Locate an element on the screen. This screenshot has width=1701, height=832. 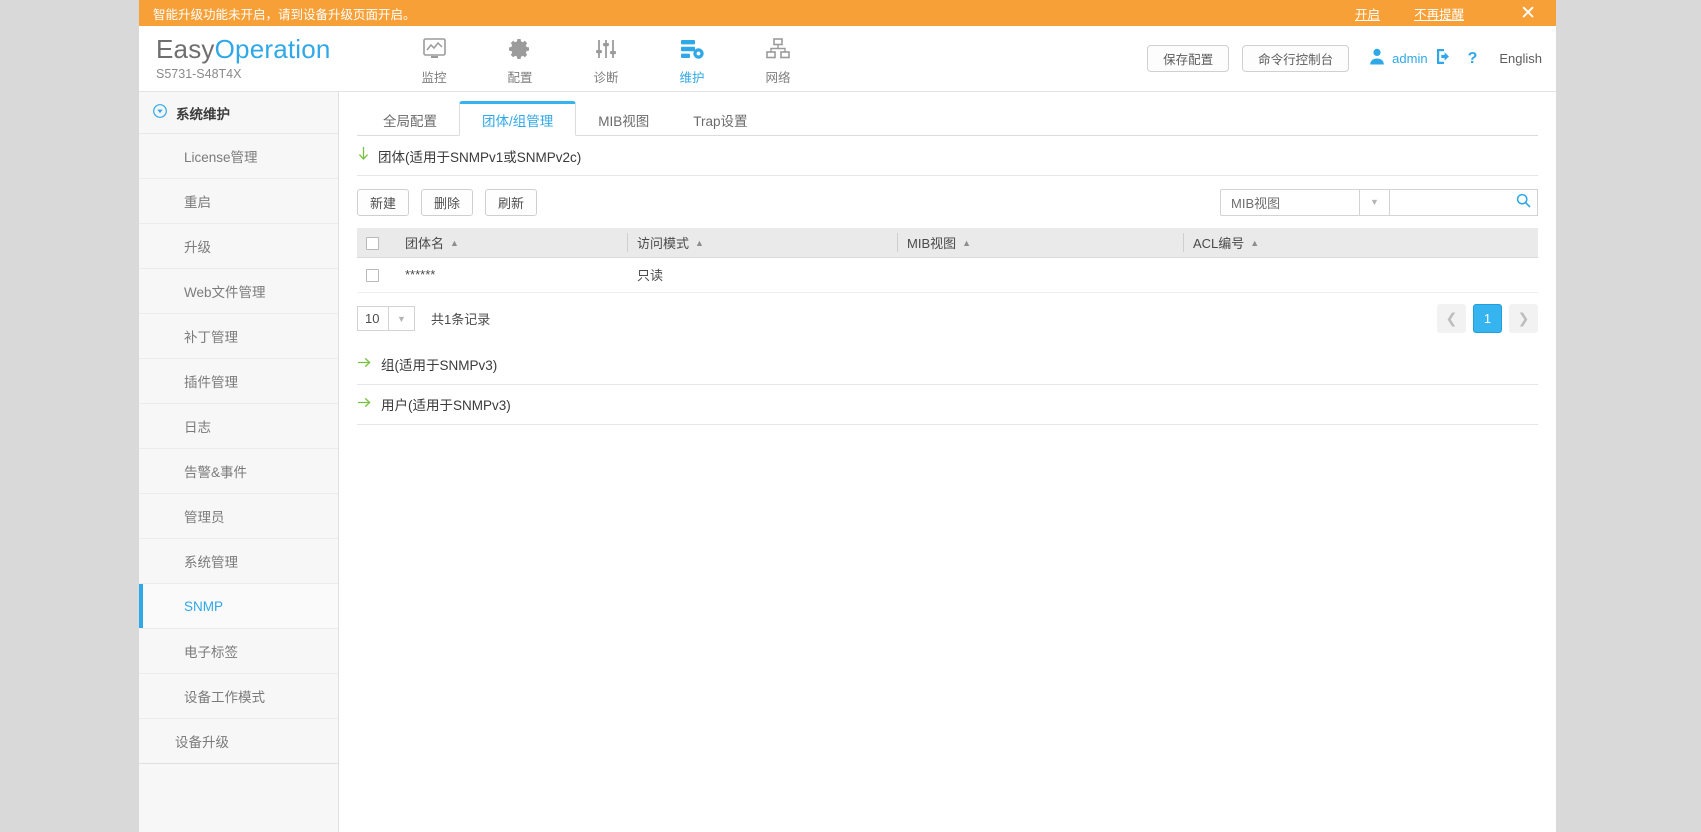
cell-mib-view is located at coordinates (1040, 275).